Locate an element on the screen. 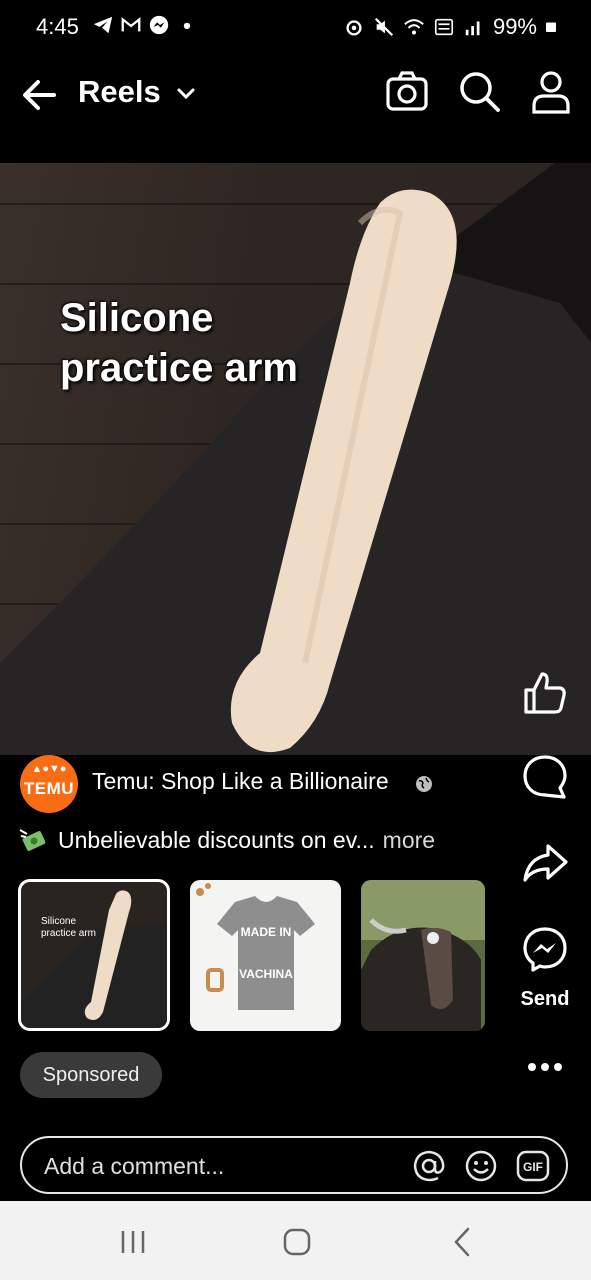  gif-label: GIF is located at coordinates (533, 1167).